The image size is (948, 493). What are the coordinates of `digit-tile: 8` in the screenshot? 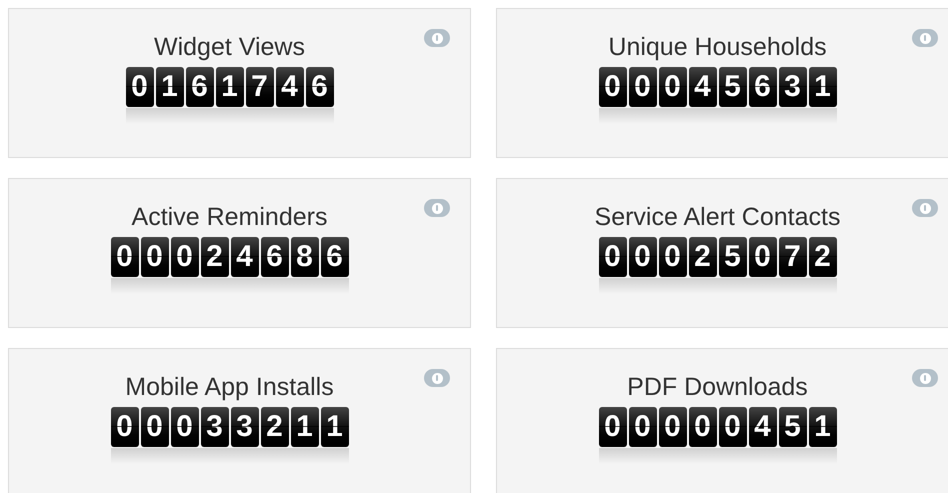 It's located at (304, 257).